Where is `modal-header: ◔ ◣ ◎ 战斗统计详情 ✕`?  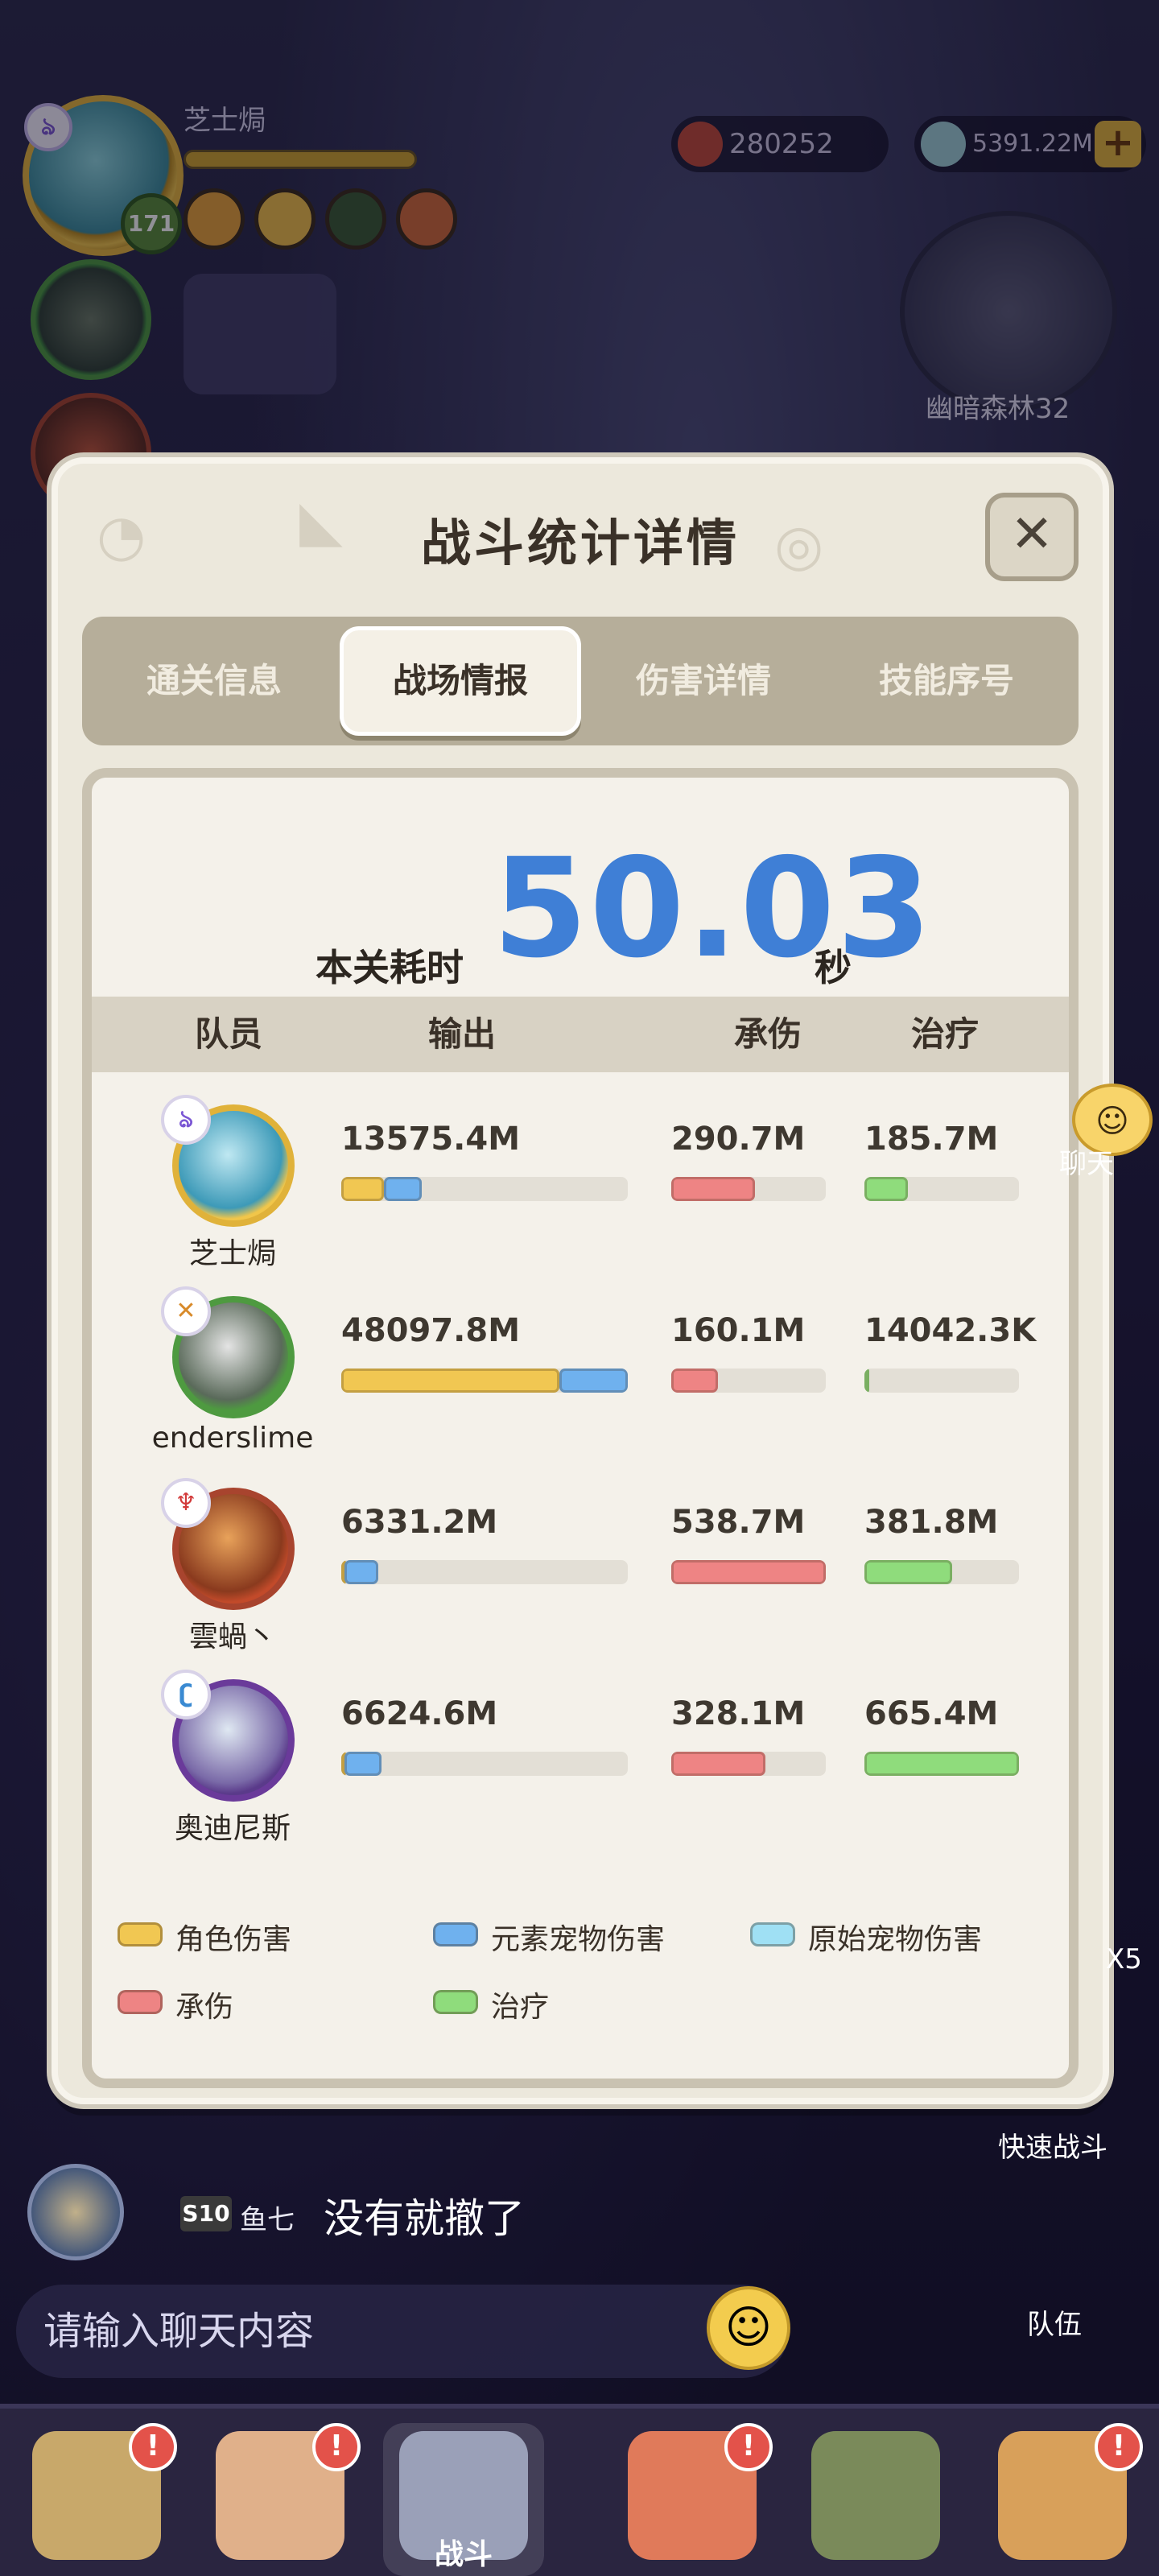
modal-header: ◔ ◣ ◎ 战斗统计详情 ✕ is located at coordinates (580, 540).